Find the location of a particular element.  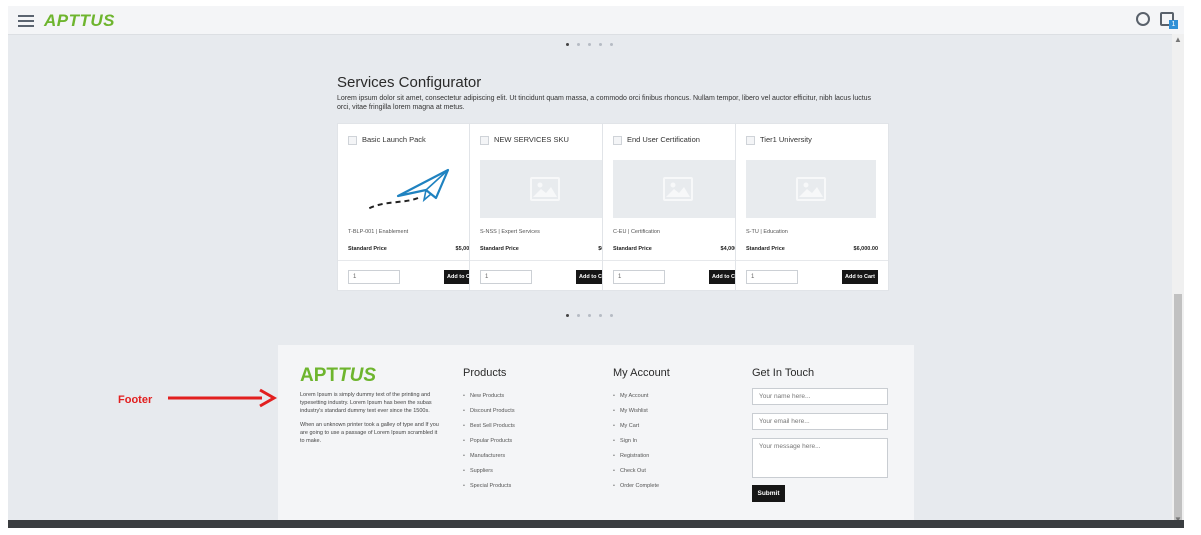

top-navbar: APTTUS 1 is located at coordinates (596, 20).